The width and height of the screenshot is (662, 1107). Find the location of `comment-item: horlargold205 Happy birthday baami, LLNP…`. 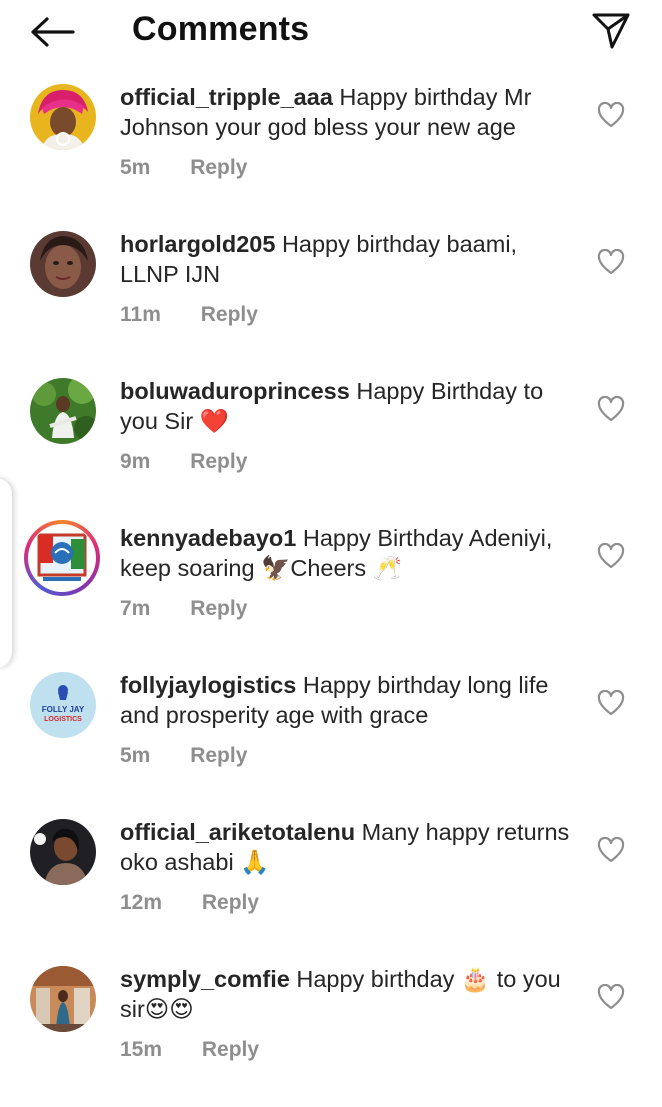

comment-item: horlargold205 Happy birthday baami, LLNP… is located at coordinates (331, 298).